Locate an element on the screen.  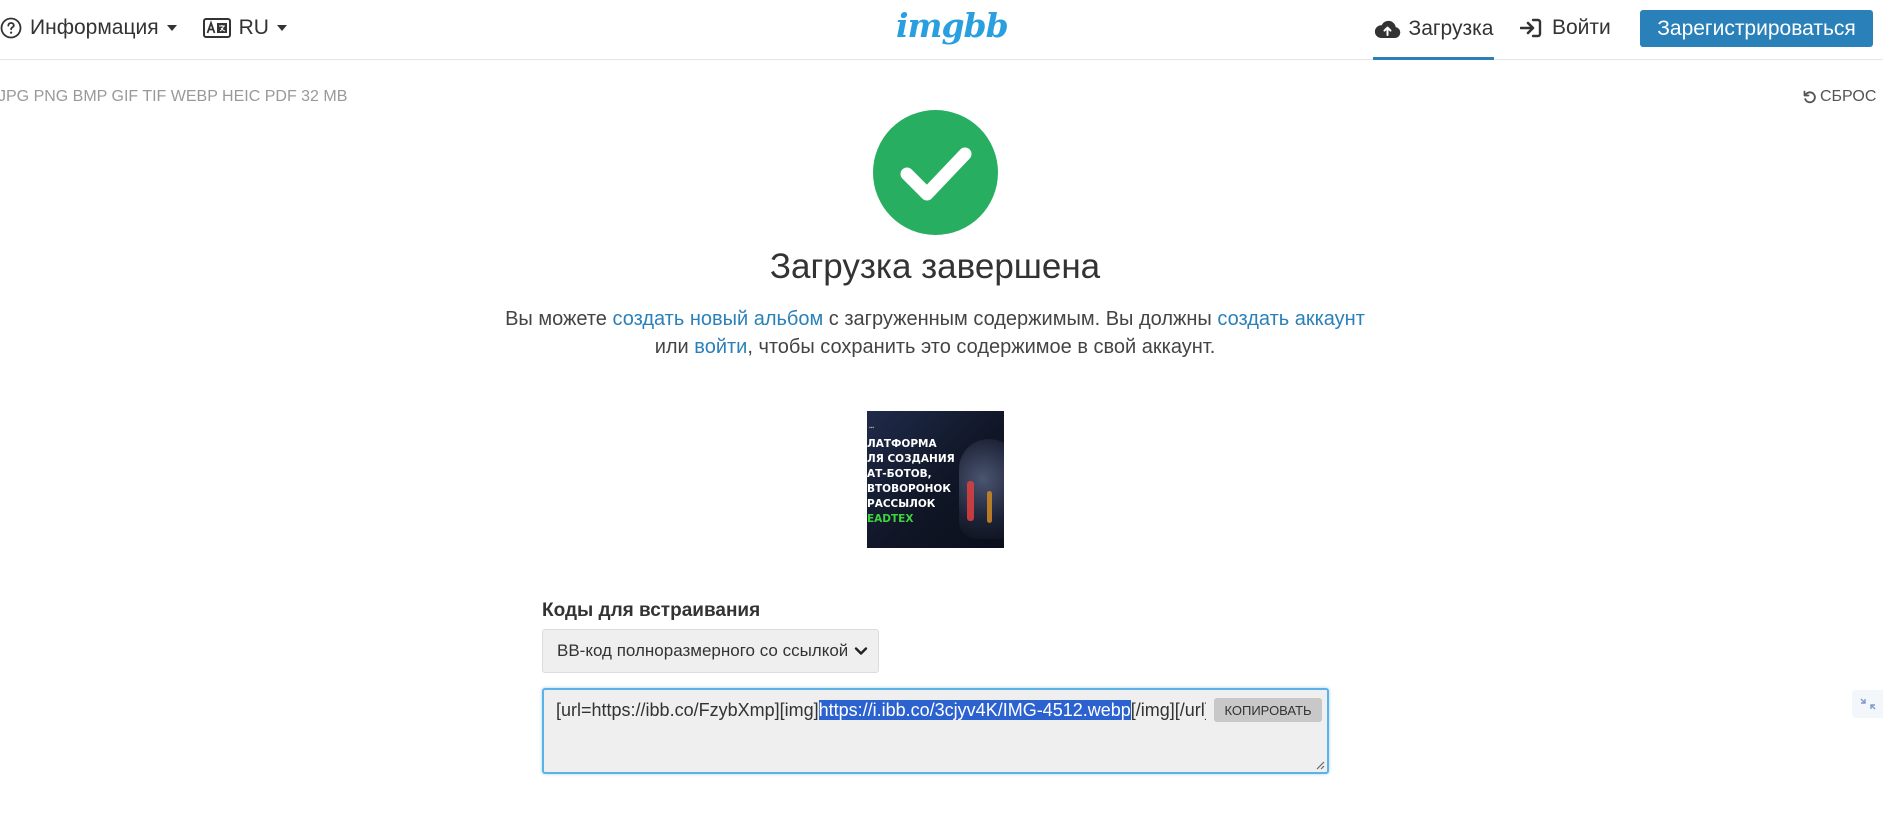
create-account-link: создать аккаунт is located at coordinates (1291, 319).